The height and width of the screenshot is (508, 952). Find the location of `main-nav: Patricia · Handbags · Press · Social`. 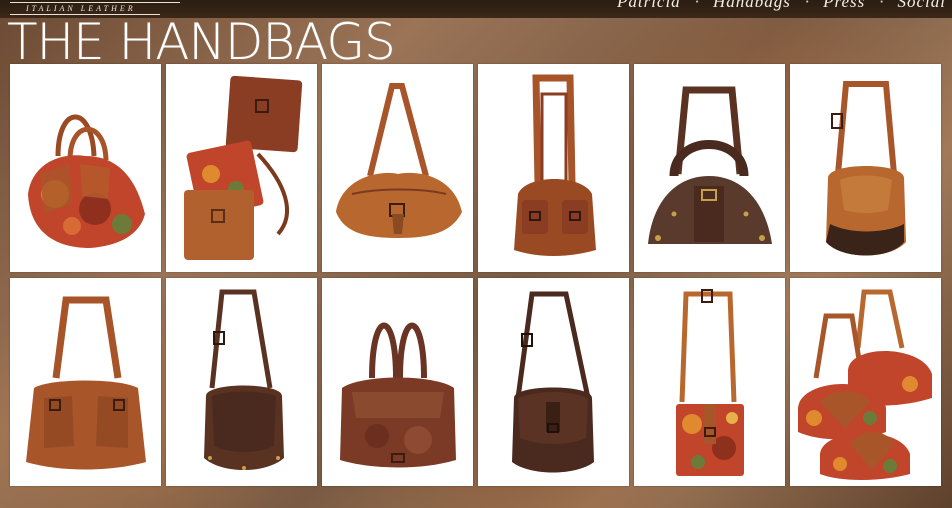

main-nav: Patricia · Handbags · Press · Social is located at coordinates (781, 6).